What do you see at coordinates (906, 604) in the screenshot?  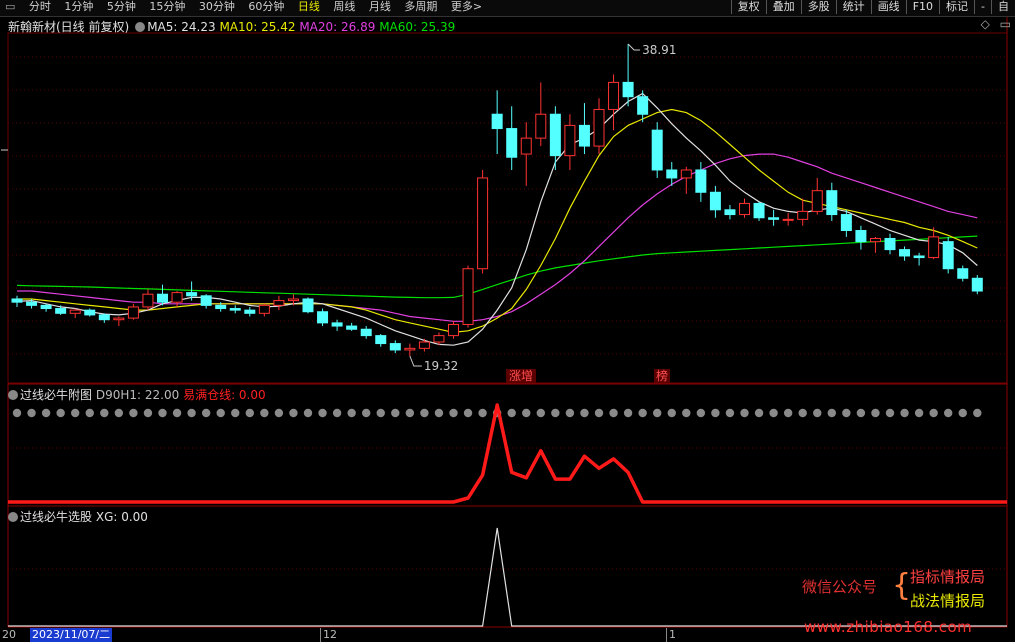 I see `watermark: 微信公众号 { 指标情报局 战法情报局 www.zhibiao168.com` at bounding box center [906, 604].